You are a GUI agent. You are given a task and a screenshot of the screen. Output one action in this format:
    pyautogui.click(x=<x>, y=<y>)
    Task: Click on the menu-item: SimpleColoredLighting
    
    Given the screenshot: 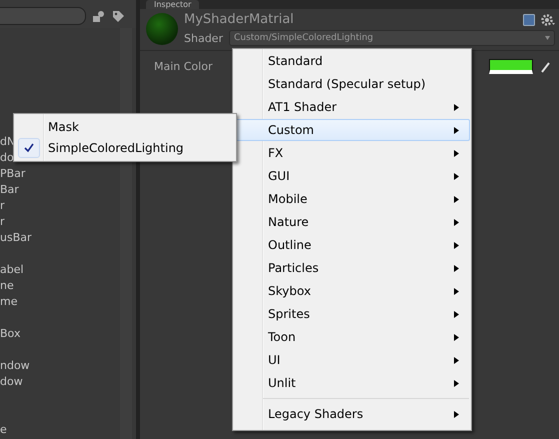 What is the action you would take?
    pyautogui.click(x=125, y=148)
    